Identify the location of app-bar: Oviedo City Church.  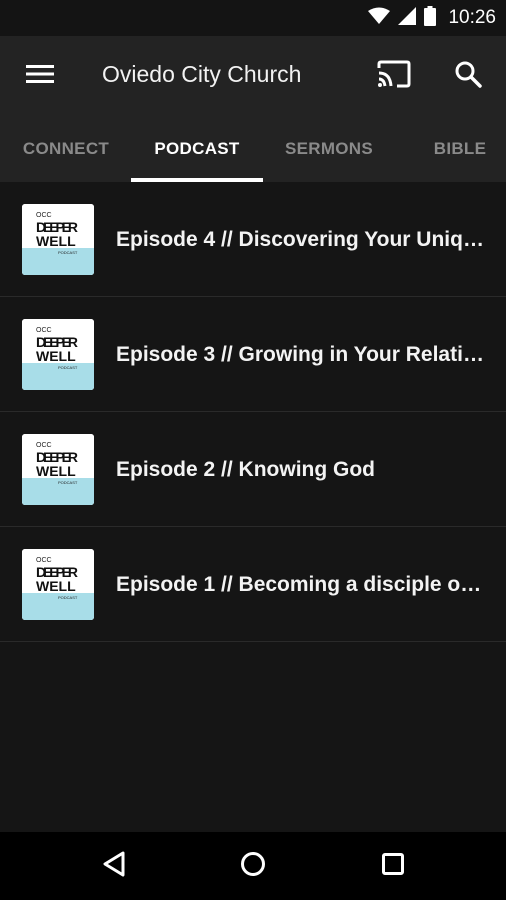
(253, 76).